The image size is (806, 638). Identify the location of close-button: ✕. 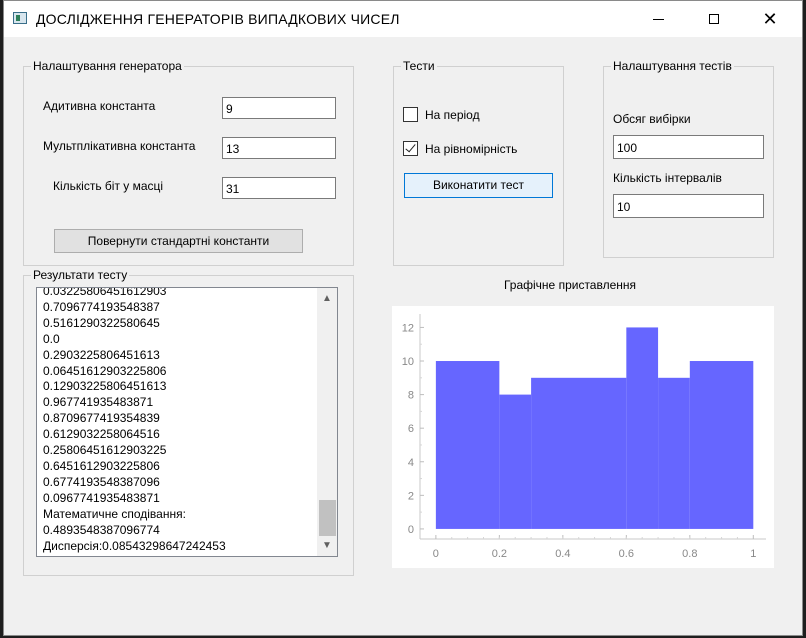
(770, 19).